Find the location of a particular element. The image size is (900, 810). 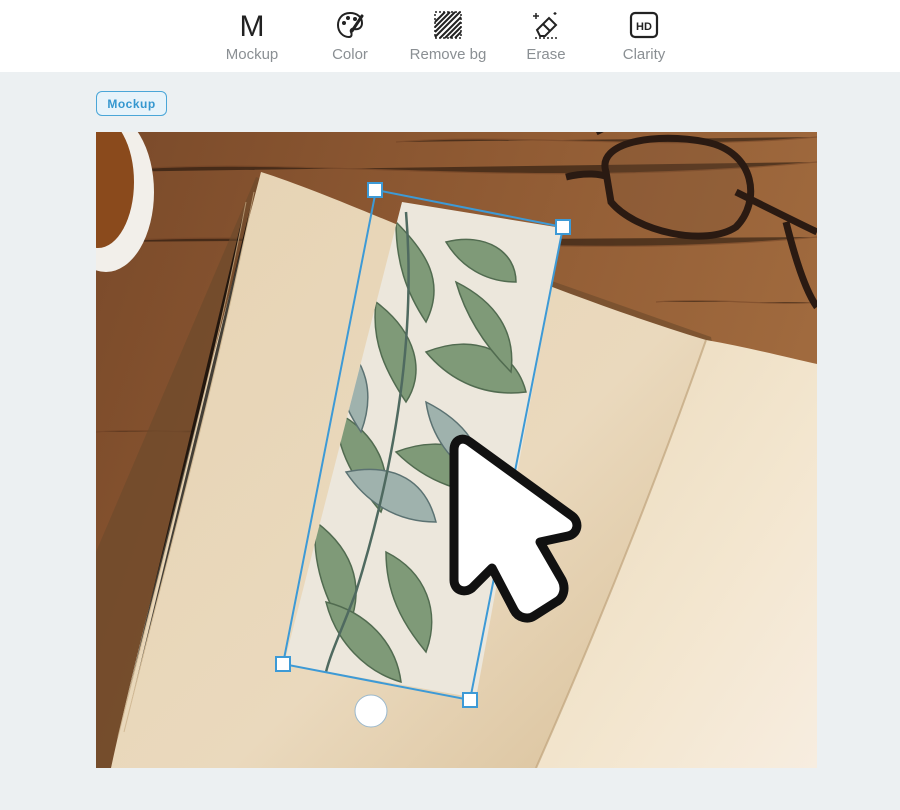

tool-clarity-button: HD Clarity is located at coordinates (644, 38).